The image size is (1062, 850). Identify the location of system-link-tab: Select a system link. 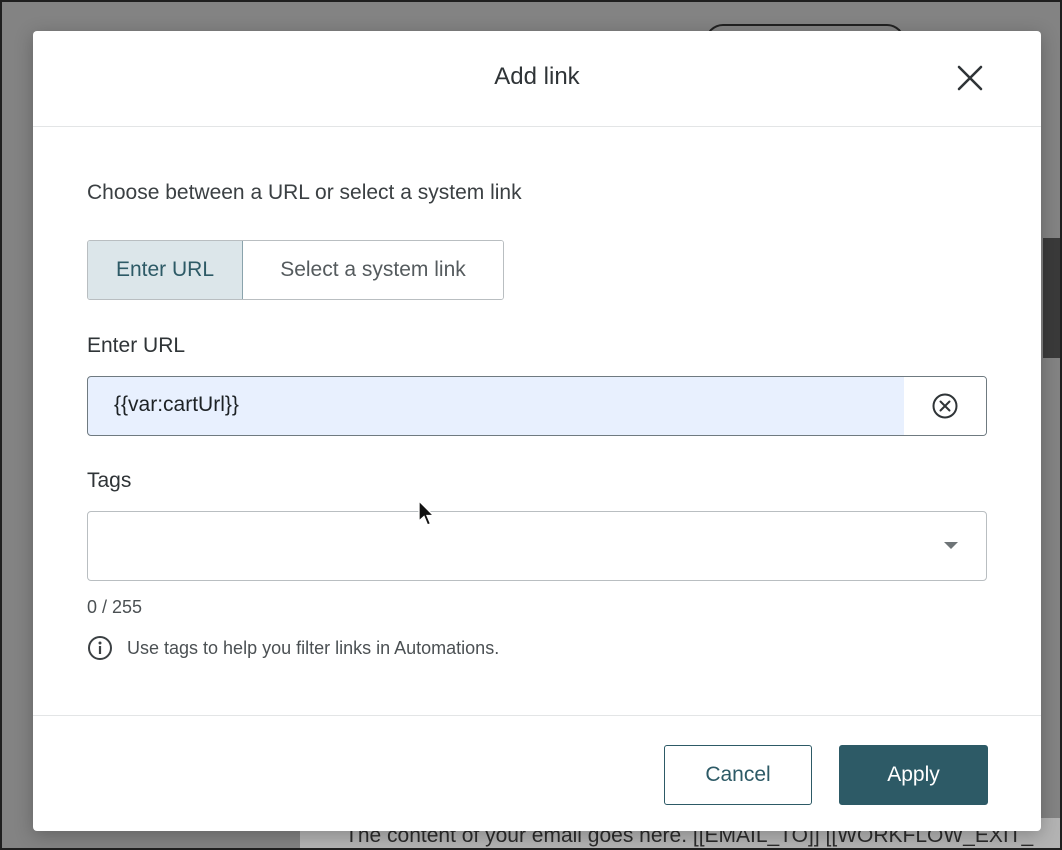
(373, 270).